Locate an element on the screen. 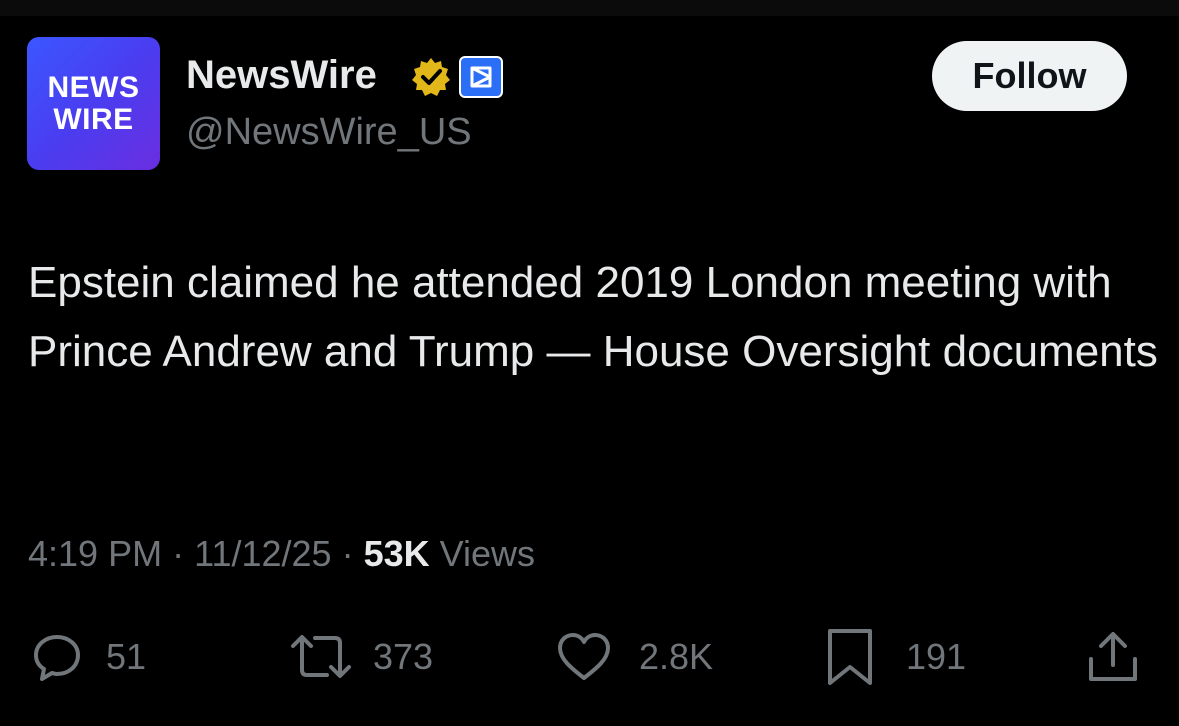  verified-badge-icon is located at coordinates (431, 77).